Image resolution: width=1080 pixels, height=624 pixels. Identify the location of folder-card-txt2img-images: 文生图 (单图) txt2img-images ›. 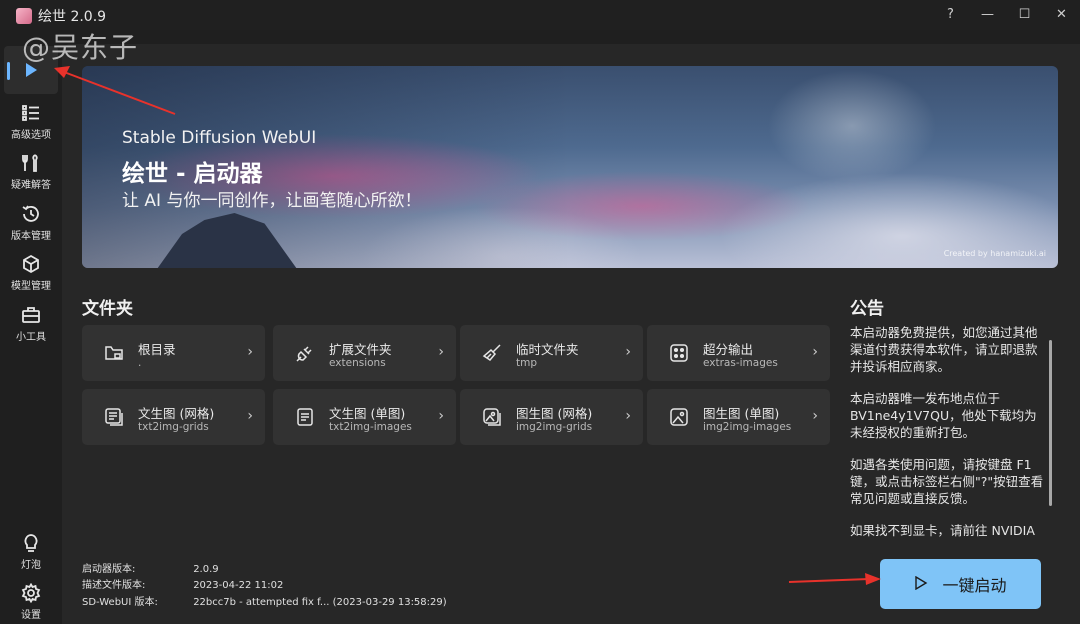
(364, 417).